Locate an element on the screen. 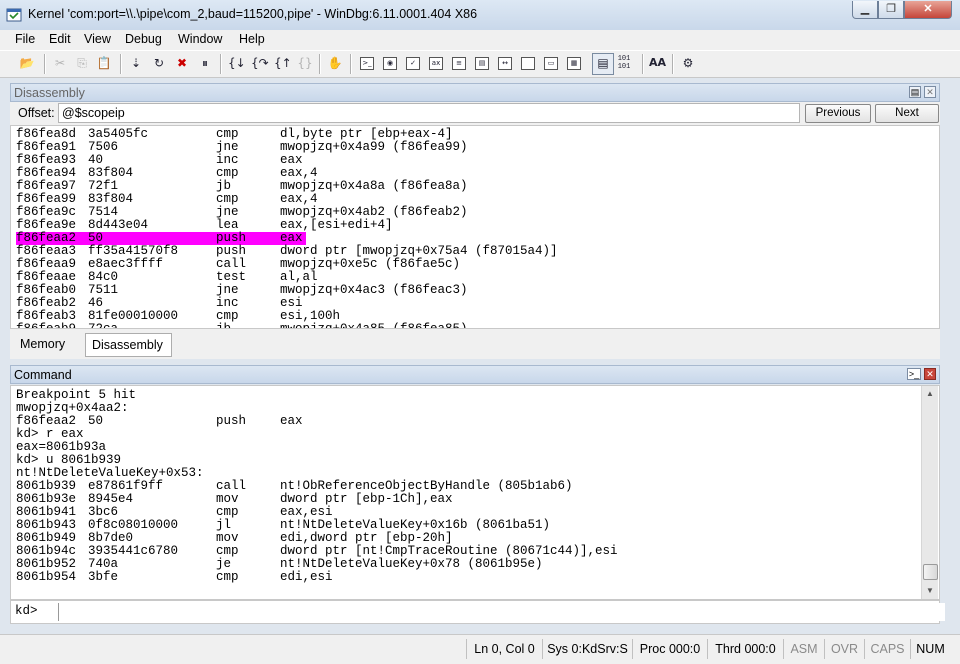  memory-window-icon: ≡ is located at coordinates (459, 63).